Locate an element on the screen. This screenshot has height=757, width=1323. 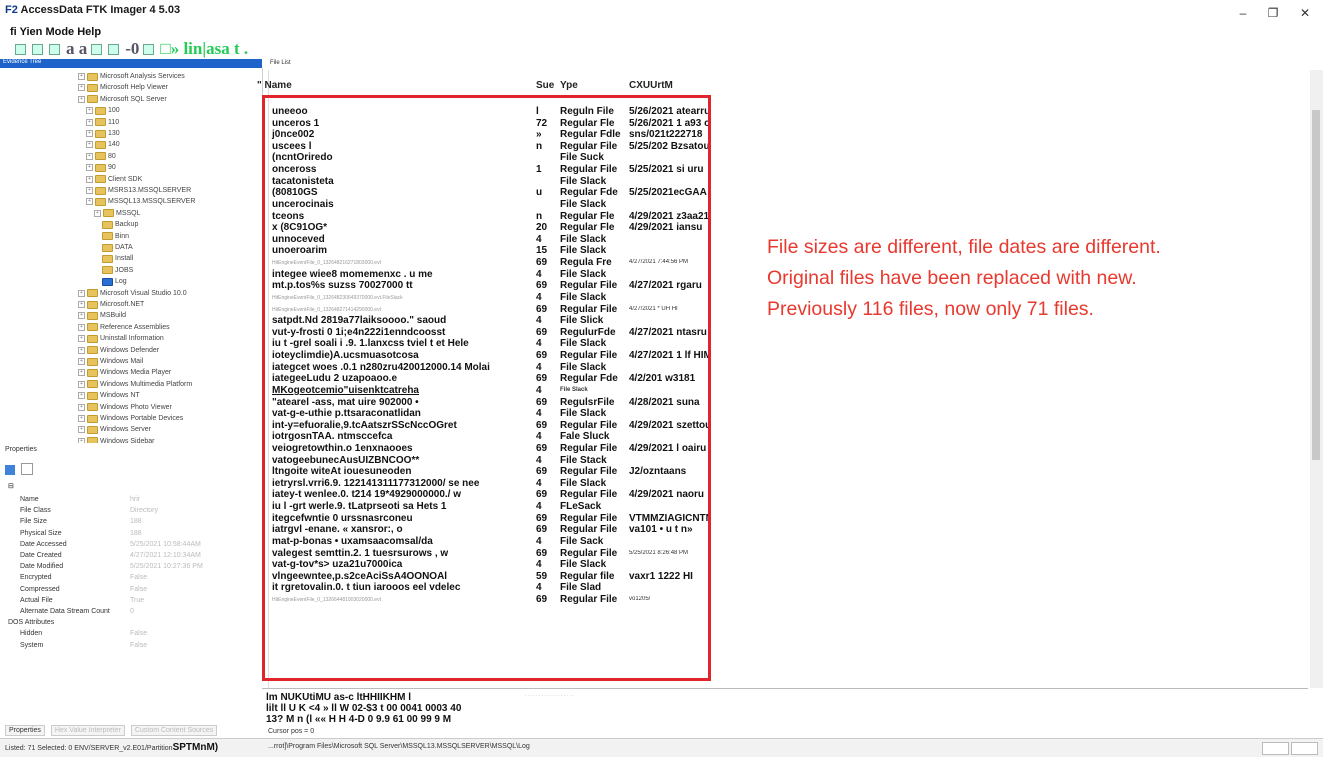
tree-item: + Client SDK is located at coordinates (114, 179).